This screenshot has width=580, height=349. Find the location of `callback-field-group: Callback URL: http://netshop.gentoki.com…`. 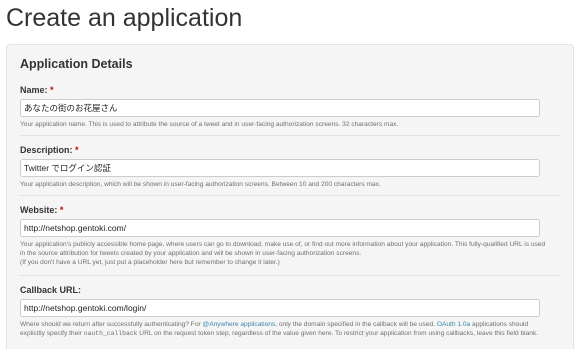

callback-field-group: Callback URL: http://netshop.gentoki.com… is located at coordinates (290, 311).